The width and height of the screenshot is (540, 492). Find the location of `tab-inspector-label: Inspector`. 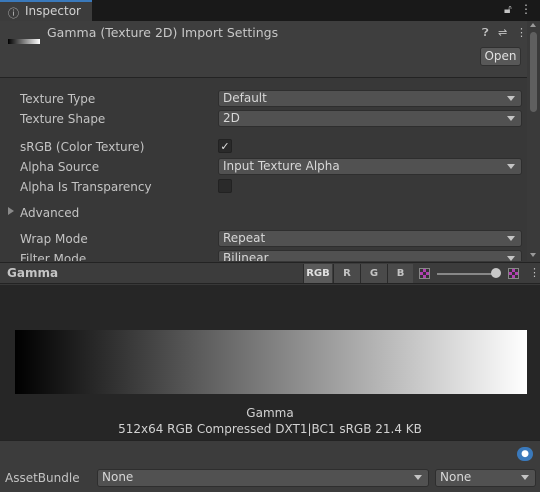

tab-inspector-label: Inspector is located at coordinates (53, 11).